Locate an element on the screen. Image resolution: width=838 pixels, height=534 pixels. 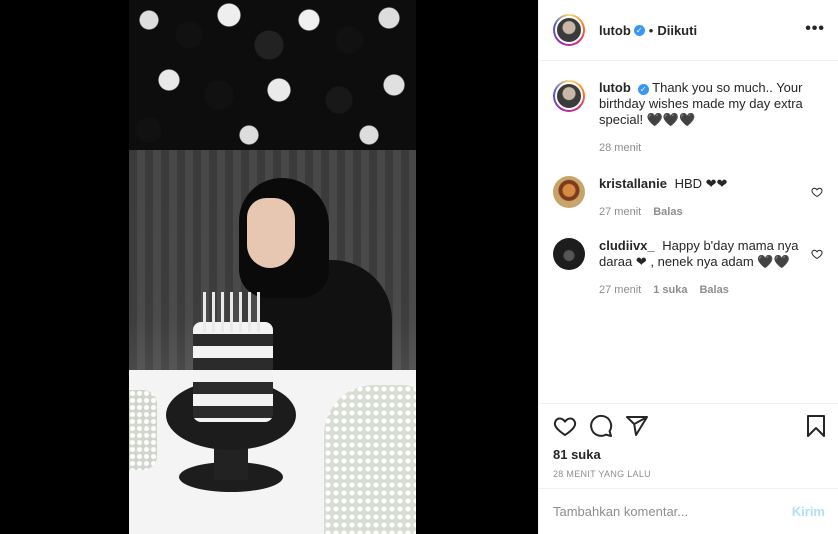
post-actions: 81 suka 28 MENIT YANG LALU is located at coordinates (688, 441).